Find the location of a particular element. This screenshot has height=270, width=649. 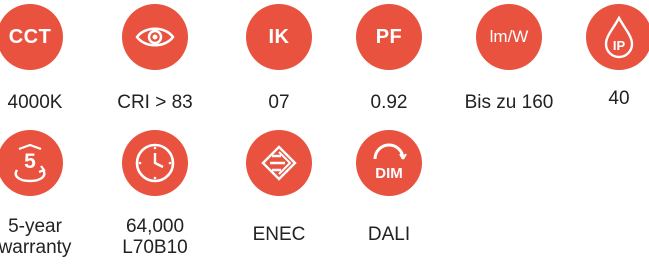

dim-glyph: DIM is located at coordinates (390, 162).